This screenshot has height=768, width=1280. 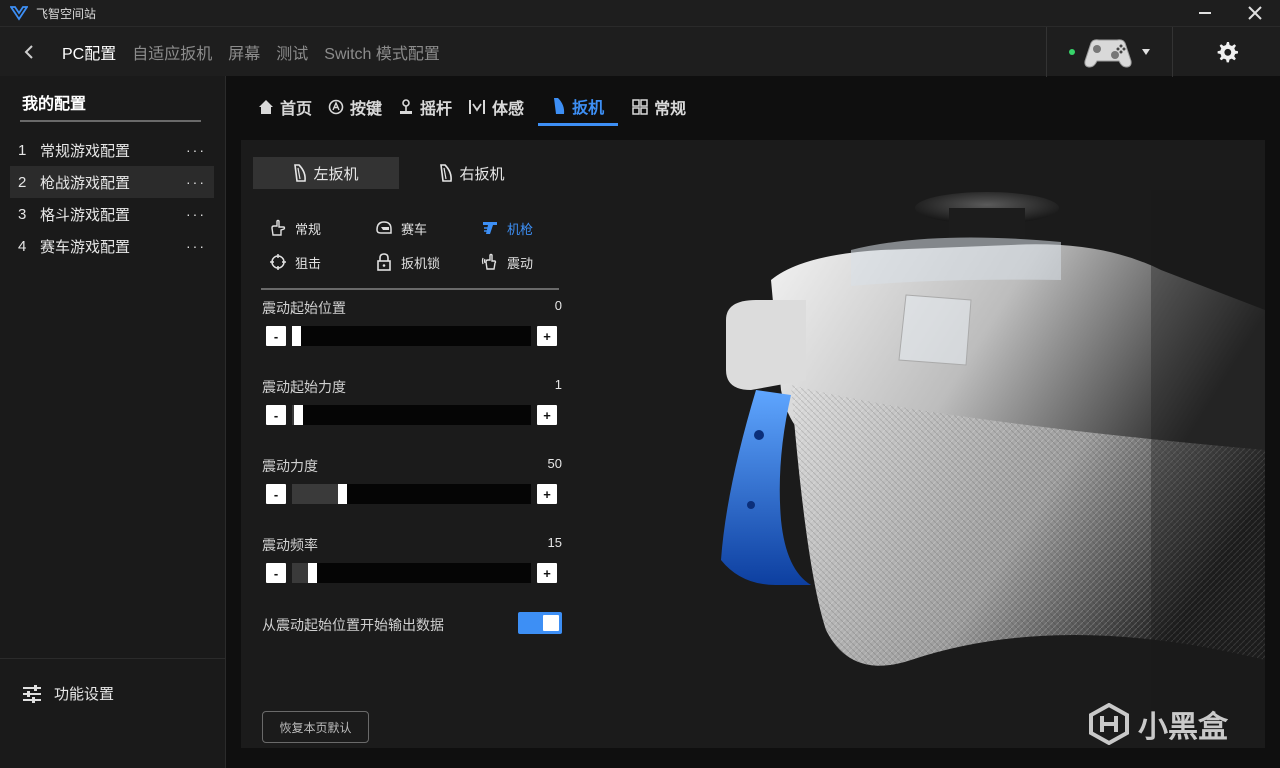 I want to click on left-trigger-icon, so click(x=300, y=173).